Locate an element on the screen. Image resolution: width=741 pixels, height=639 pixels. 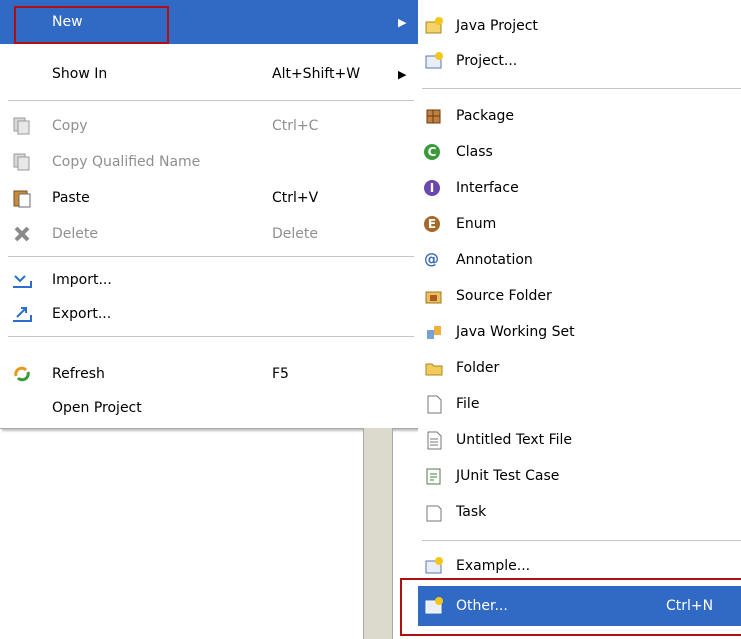
annotation-icon: @ is located at coordinates (431, 259).